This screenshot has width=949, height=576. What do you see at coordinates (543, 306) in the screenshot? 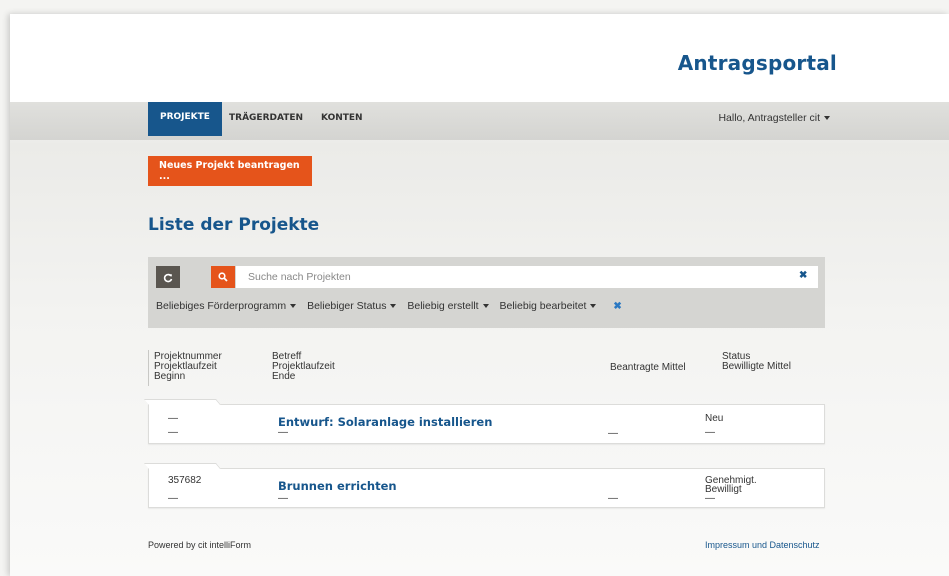
I see `filter-label: Beliebig bearbeitet` at bounding box center [543, 306].